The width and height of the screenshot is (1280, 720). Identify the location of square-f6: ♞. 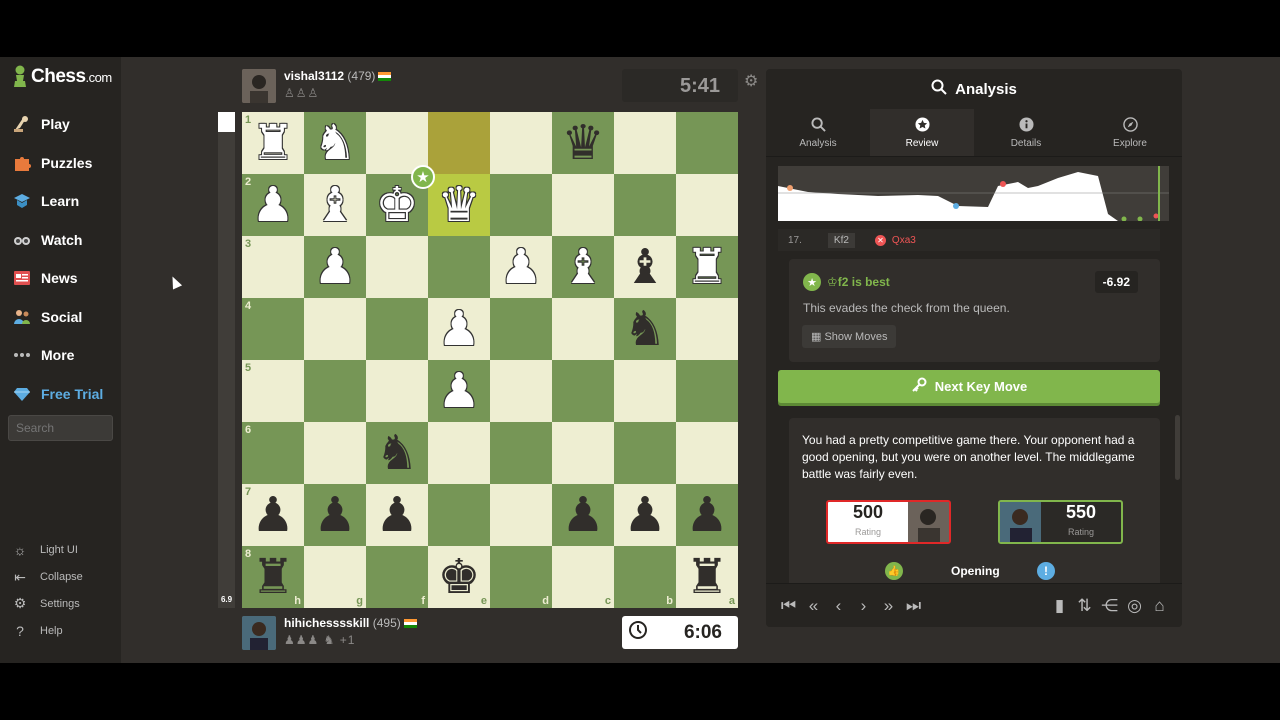
(397, 453).